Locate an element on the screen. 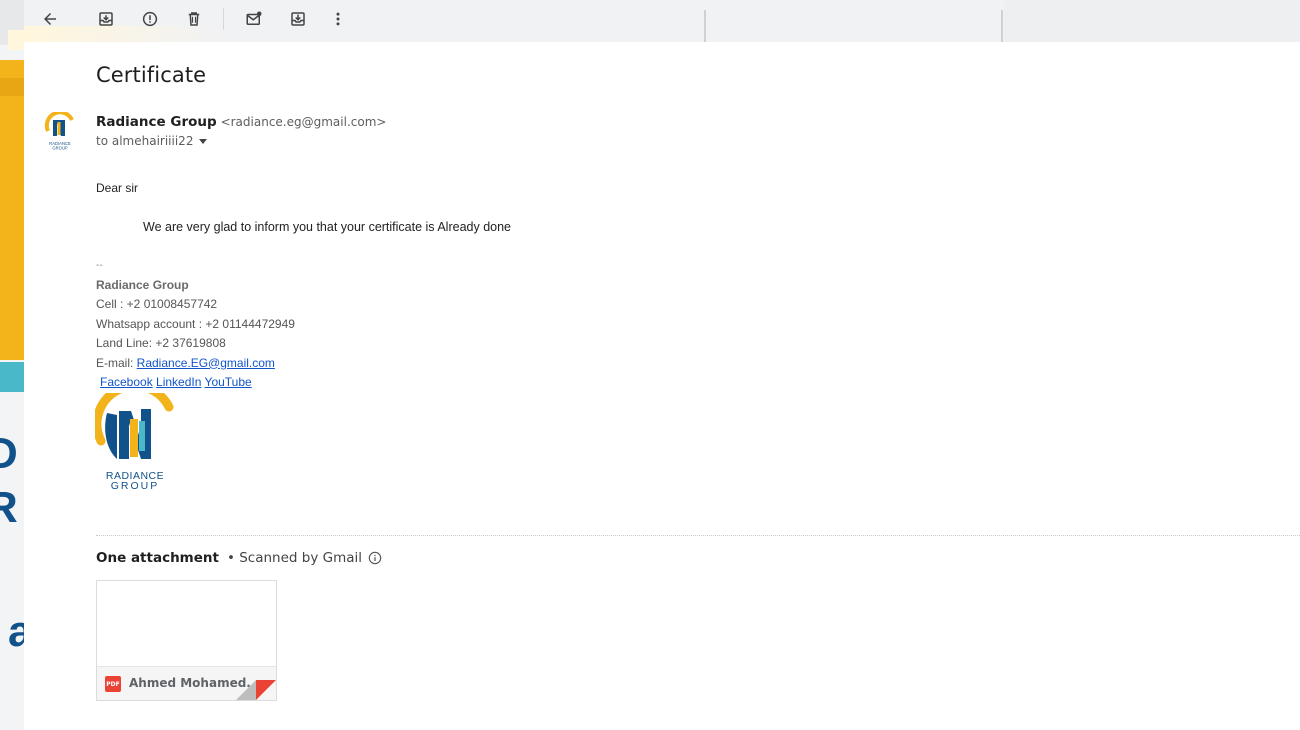 Image resolution: width=1300 pixels, height=730 pixels. pdf-icon: PDF is located at coordinates (113, 684).